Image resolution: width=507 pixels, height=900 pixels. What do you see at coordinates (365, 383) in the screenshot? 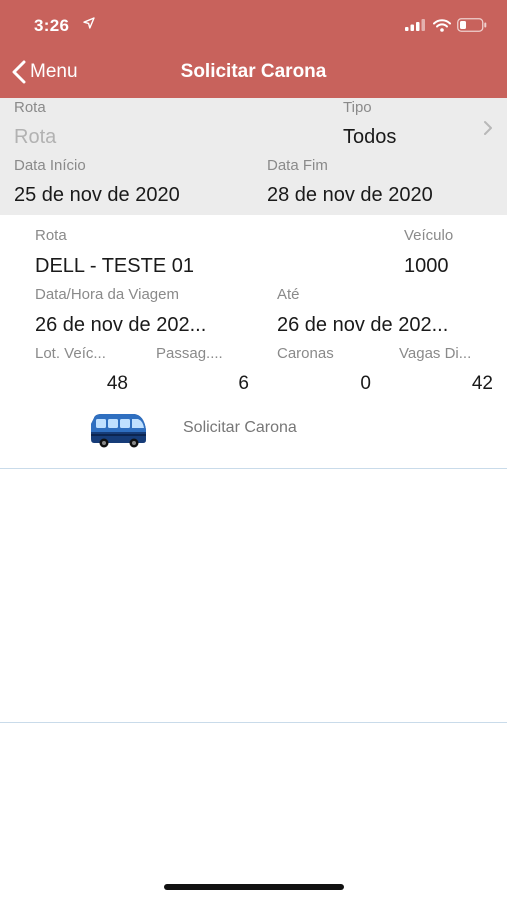
I see `trip-caronas-value: 0` at bounding box center [365, 383].